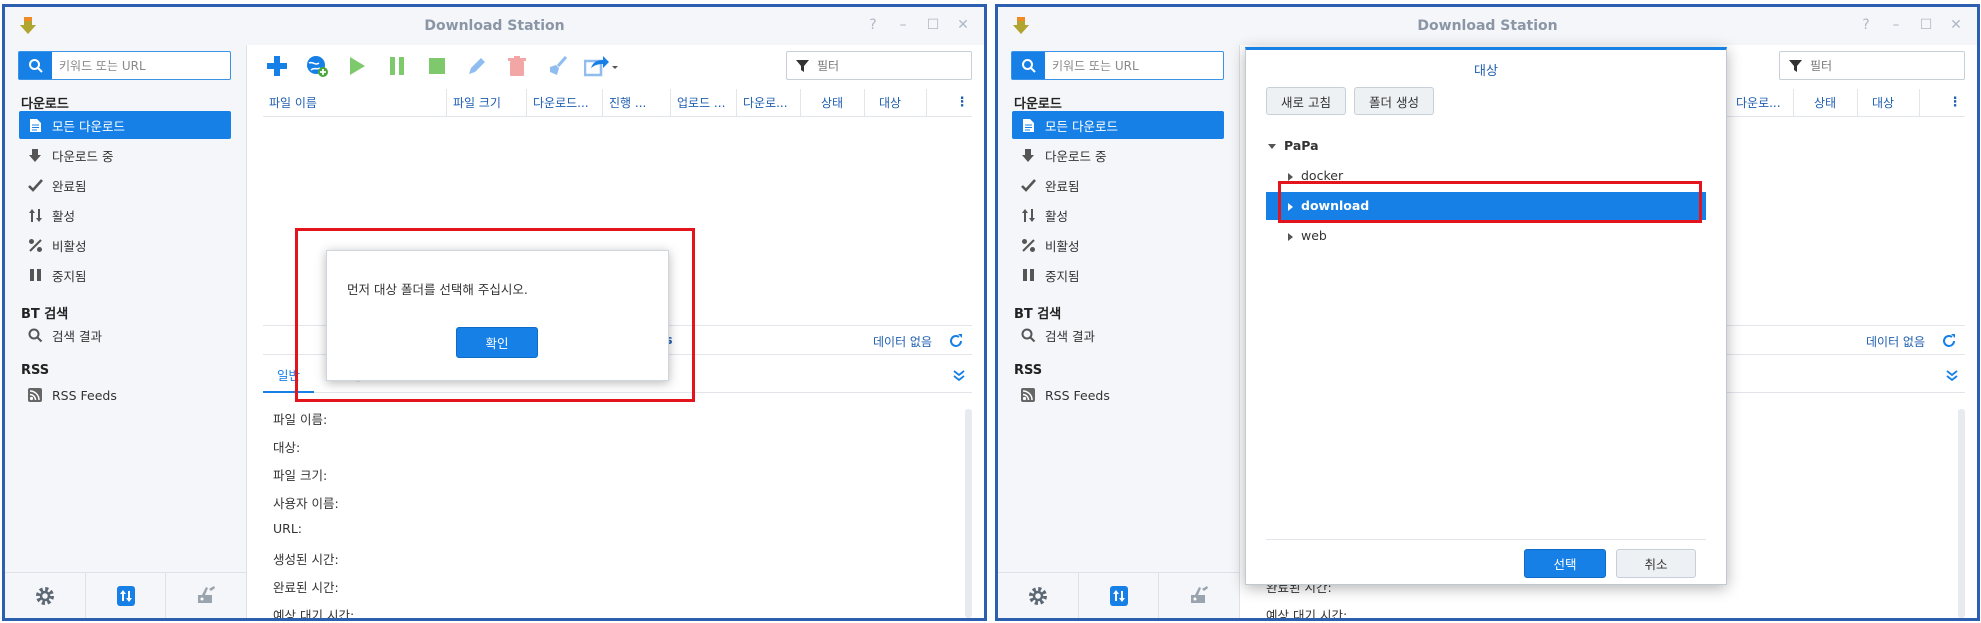 The width and height of the screenshot is (1981, 623). What do you see at coordinates (35, 155) in the screenshot?
I see `arrow-down-icon` at bounding box center [35, 155].